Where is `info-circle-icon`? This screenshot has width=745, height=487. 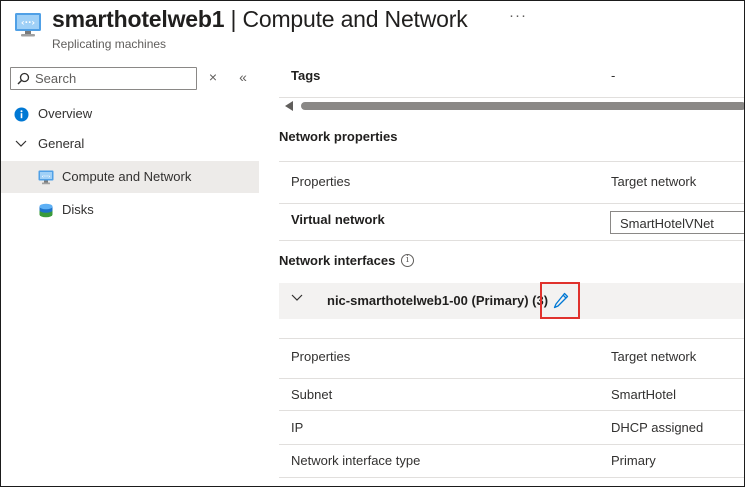
info-circle-icon is located at coordinates (21, 114).